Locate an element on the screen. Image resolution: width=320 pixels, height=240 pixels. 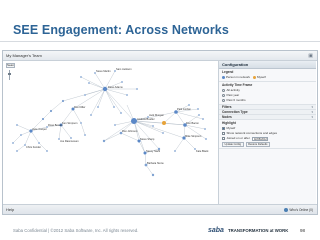
maximize-icon: ▣ is located at coordinates (310, 56).